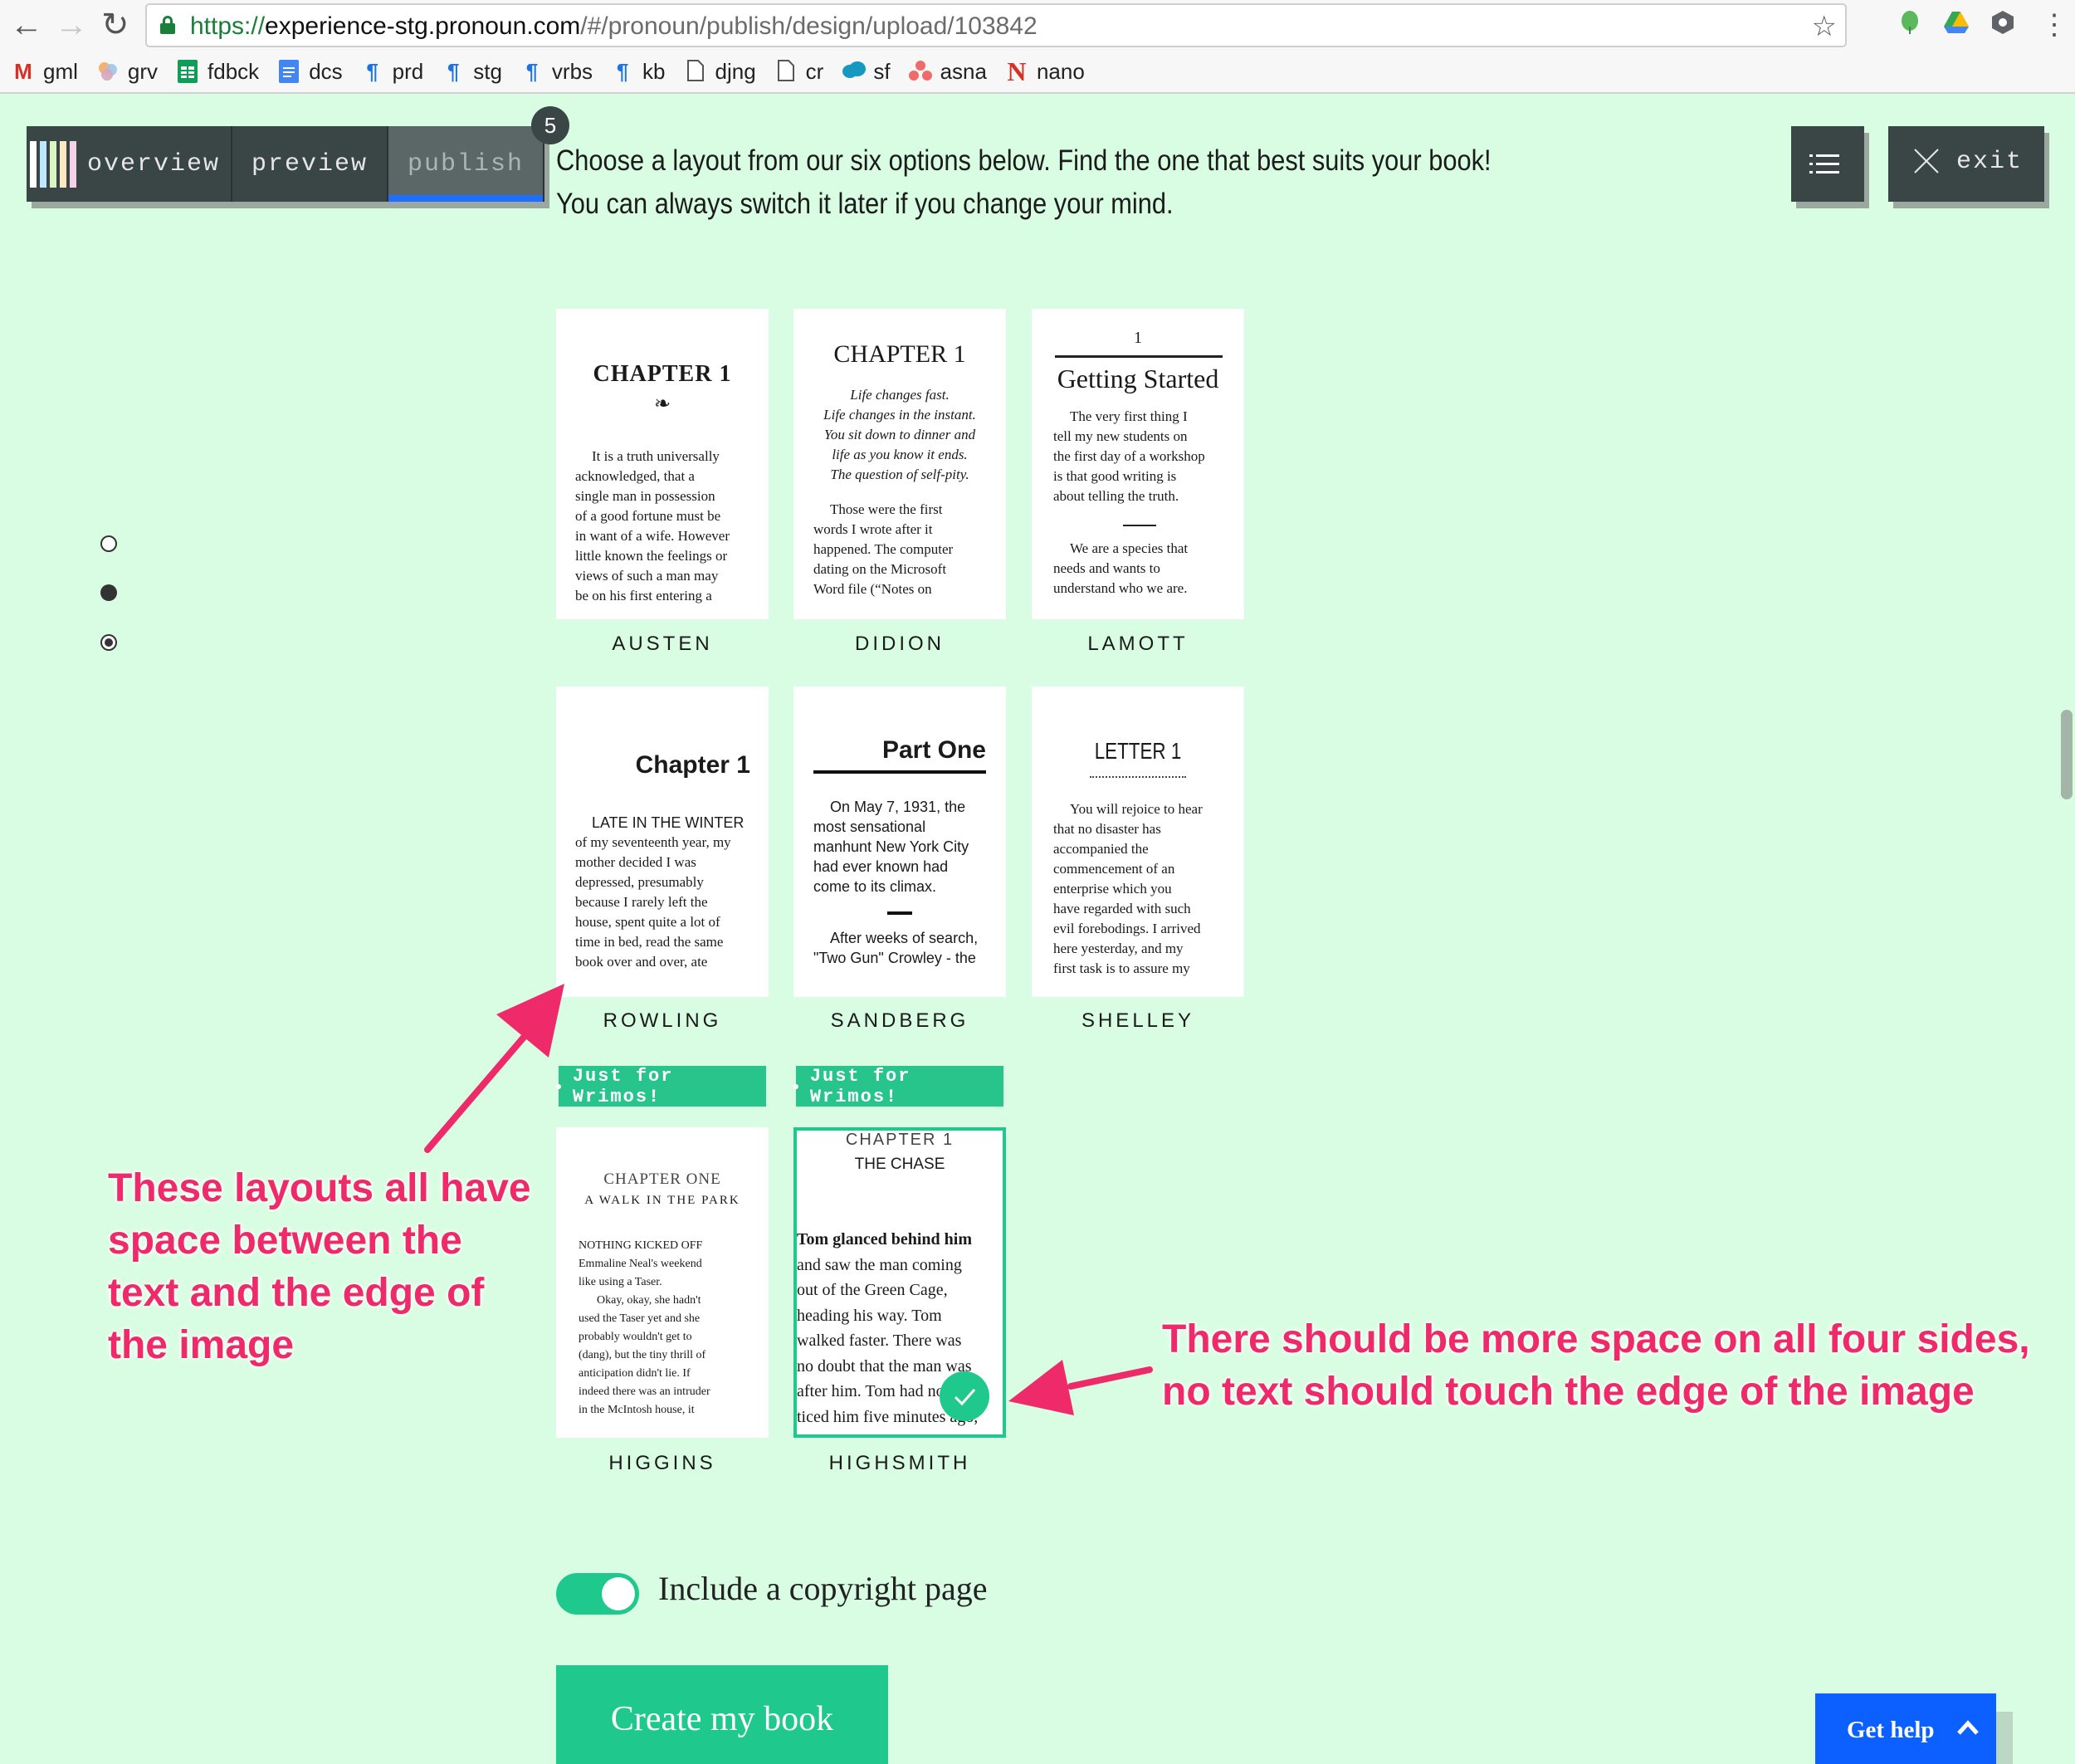 Image resolution: width=2075 pixels, height=1764 pixels. What do you see at coordinates (2067, 754) in the screenshot?
I see `page-scrollbar` at bounding box center [2067, 754].